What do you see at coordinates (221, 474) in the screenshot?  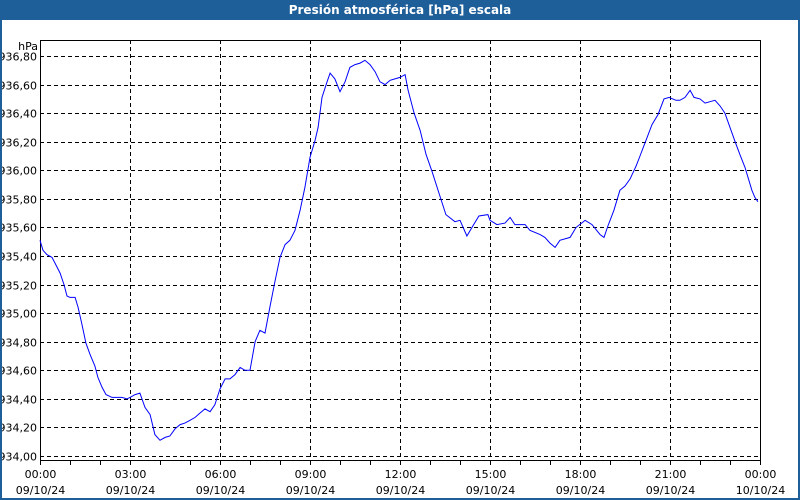 I see `x-tick-time: 06:00` at bounding box center [221, 474].